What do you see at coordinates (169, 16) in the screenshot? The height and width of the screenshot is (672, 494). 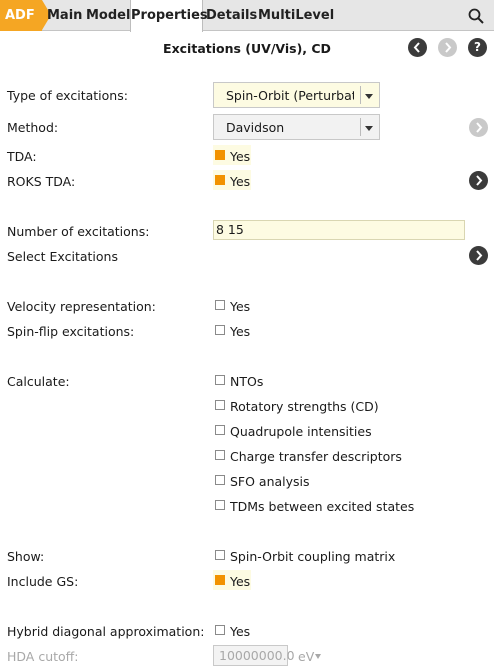 I see `tab-properties: Properties` at bounding box center [169, 16].